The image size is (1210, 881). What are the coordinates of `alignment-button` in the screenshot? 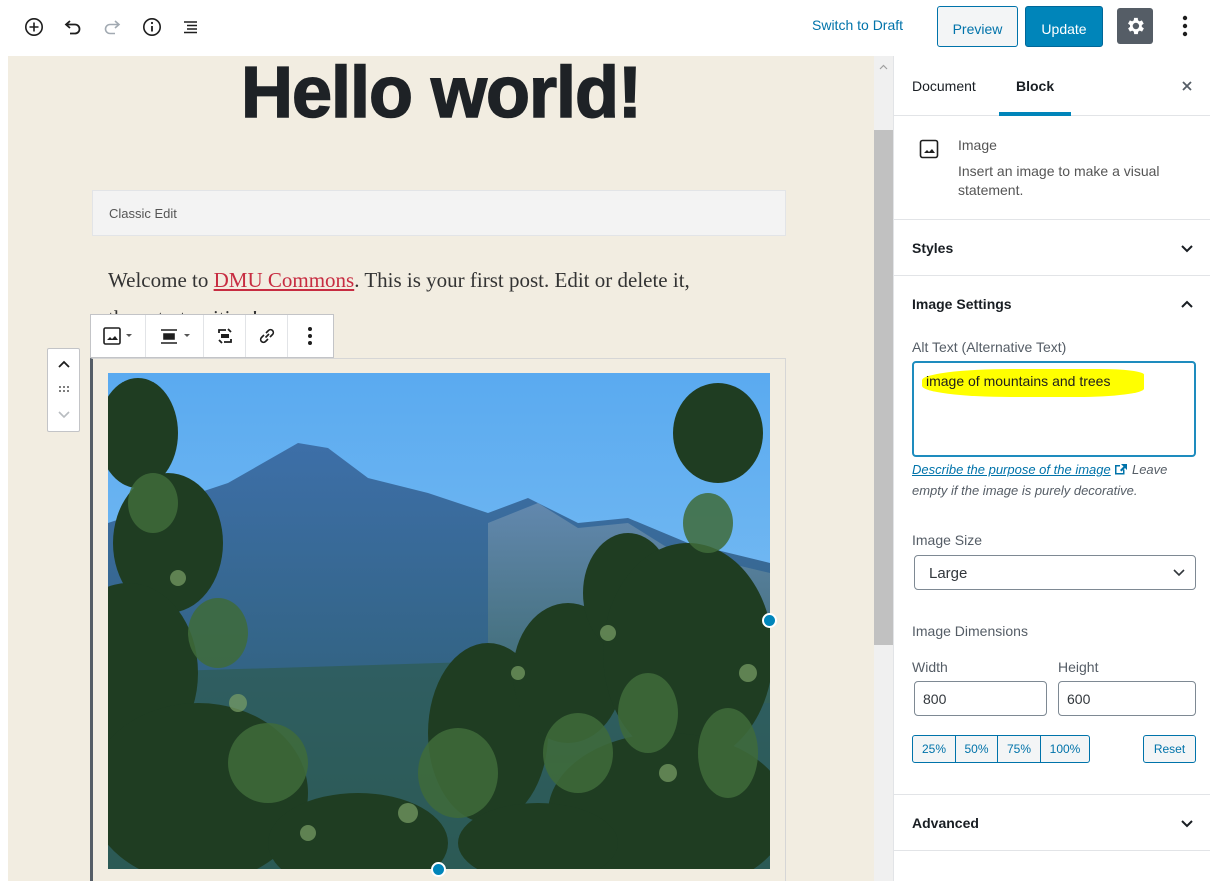 It's located at (175, 336).